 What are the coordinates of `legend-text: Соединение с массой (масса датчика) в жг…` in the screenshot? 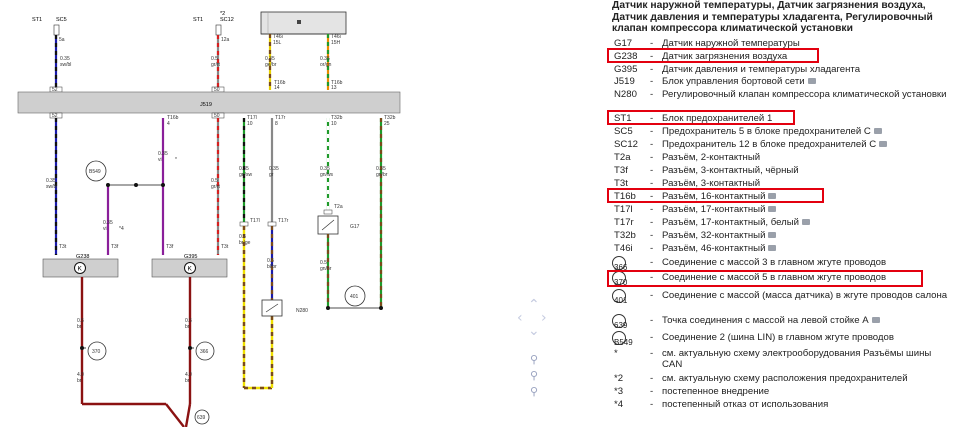 It's located at (805, 295).